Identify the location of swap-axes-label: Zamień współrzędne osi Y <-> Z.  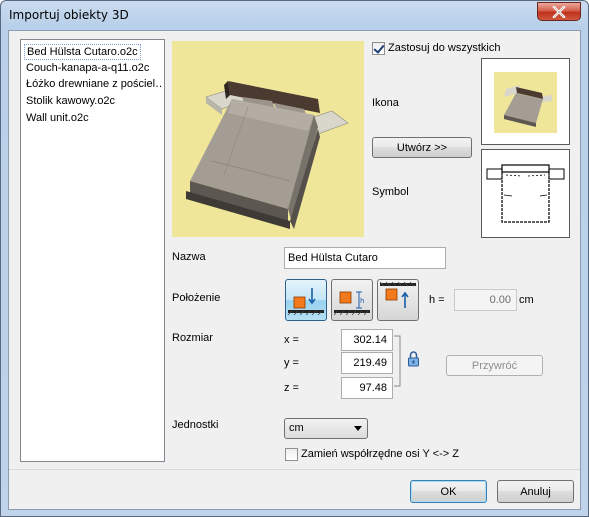
(380, 454).